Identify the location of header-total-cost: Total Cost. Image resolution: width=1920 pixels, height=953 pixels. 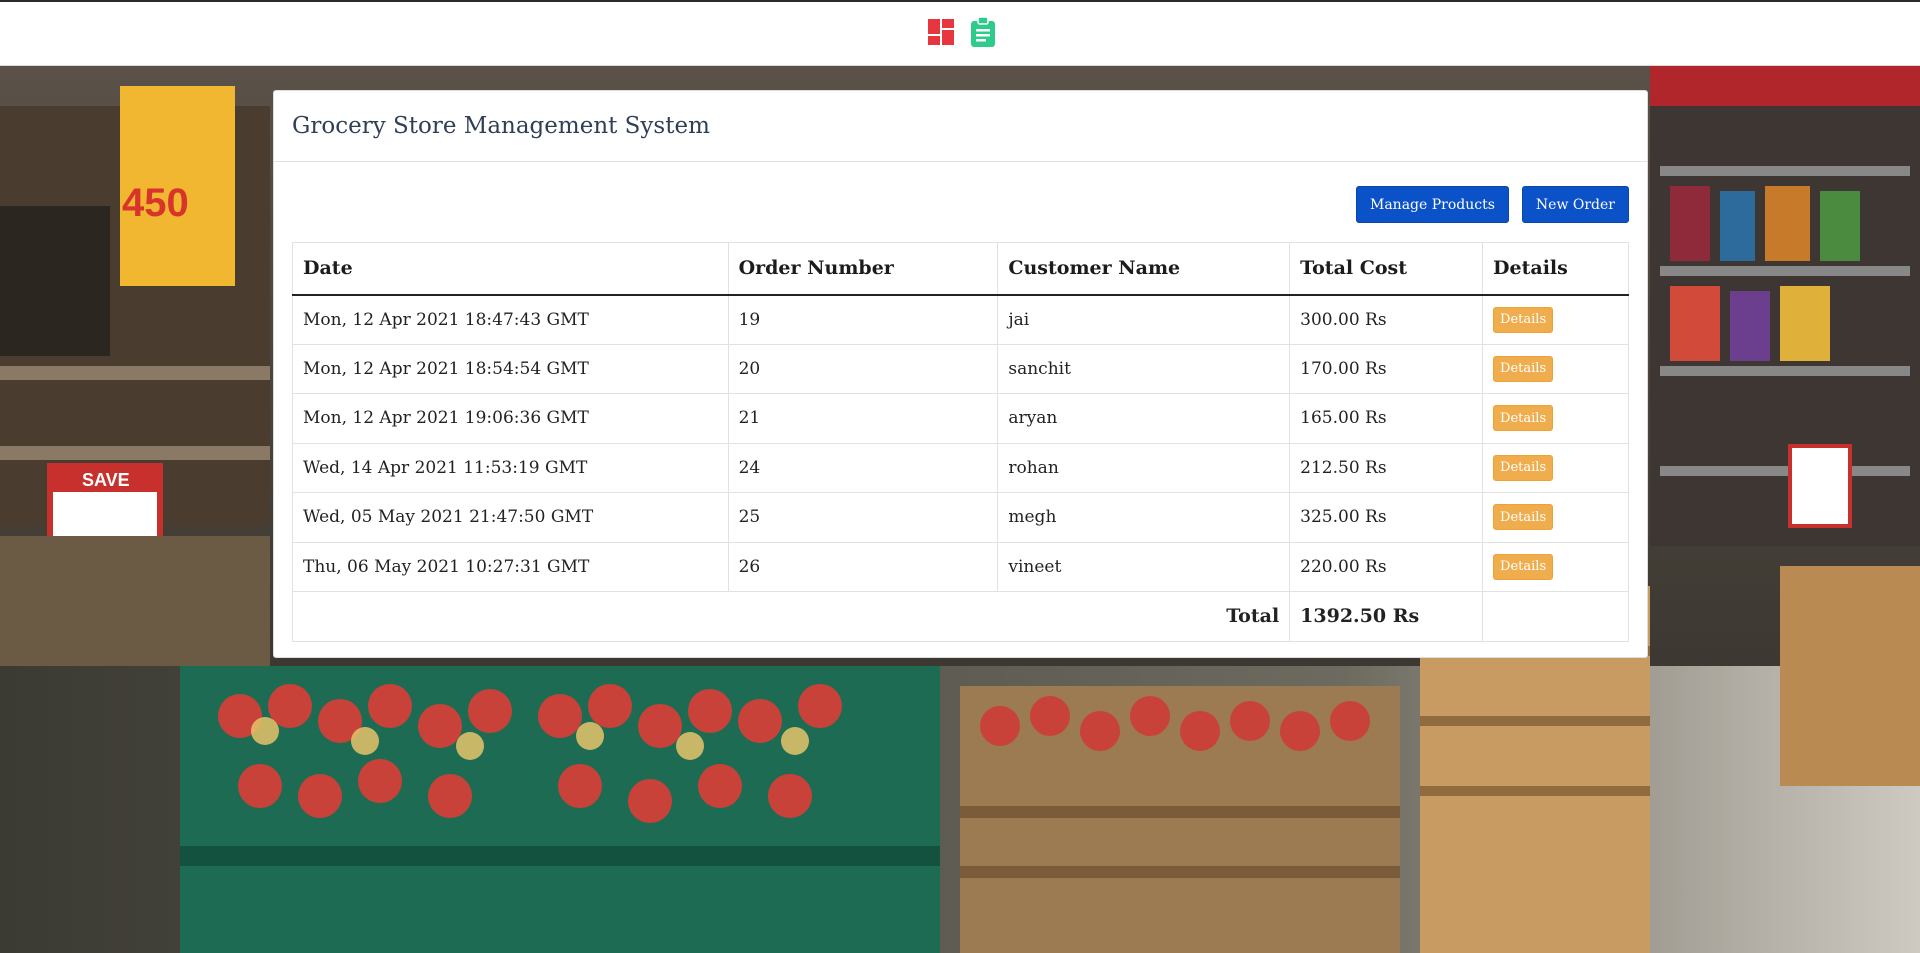
(1386, 269).